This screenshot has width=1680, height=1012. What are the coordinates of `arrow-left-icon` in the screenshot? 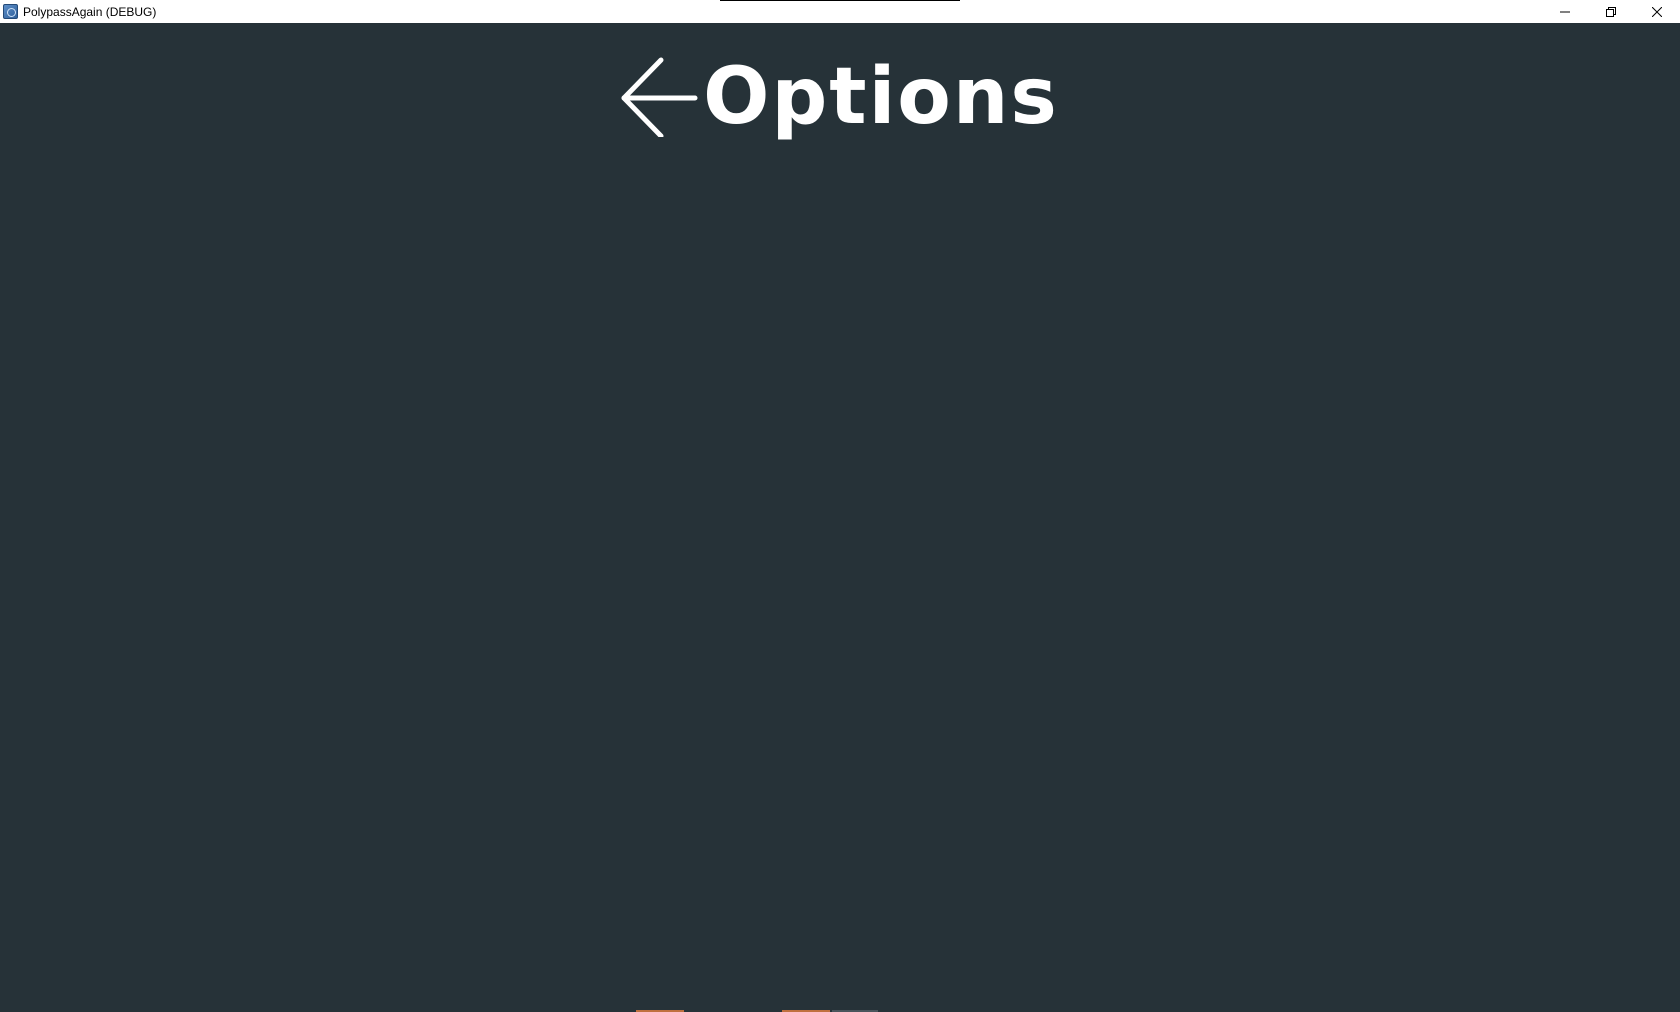 It's located at (659, 97).